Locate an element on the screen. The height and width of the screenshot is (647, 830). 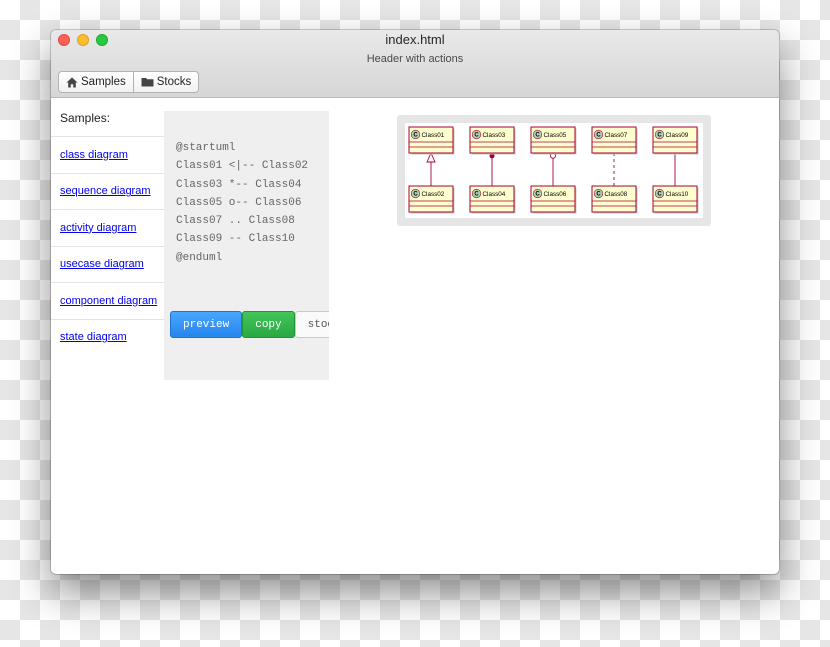
editor-actions: preview copy stocks is located at coordinates (249, 324).